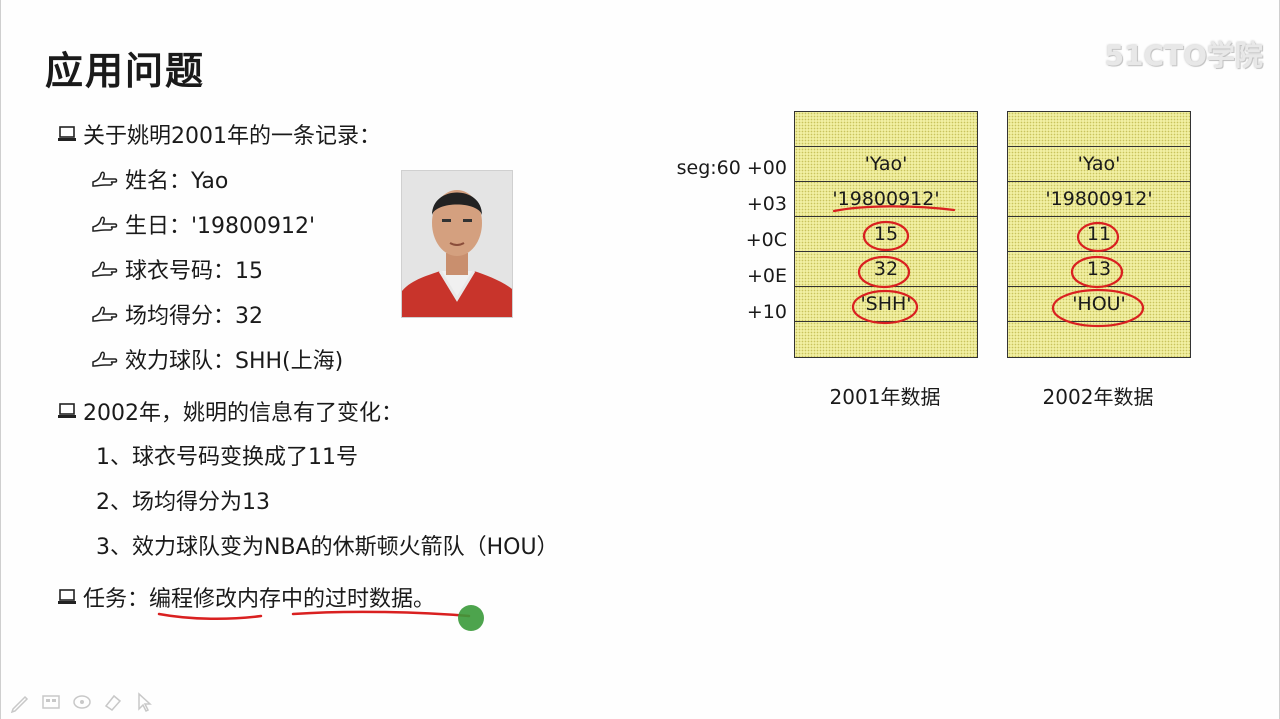  I want to click on change-heading: 2002年，姚明的信息有了变化：, so click(230, 411).